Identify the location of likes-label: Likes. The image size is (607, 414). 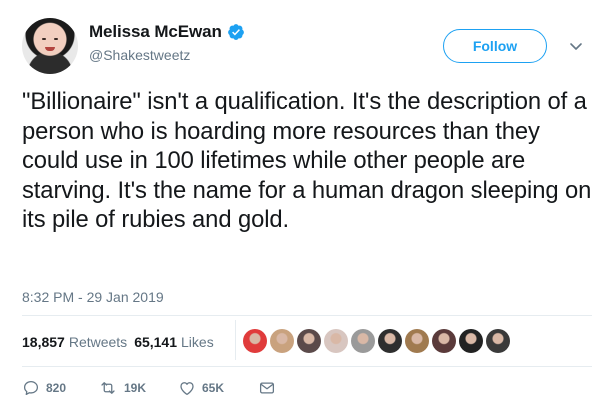
(197, 342).